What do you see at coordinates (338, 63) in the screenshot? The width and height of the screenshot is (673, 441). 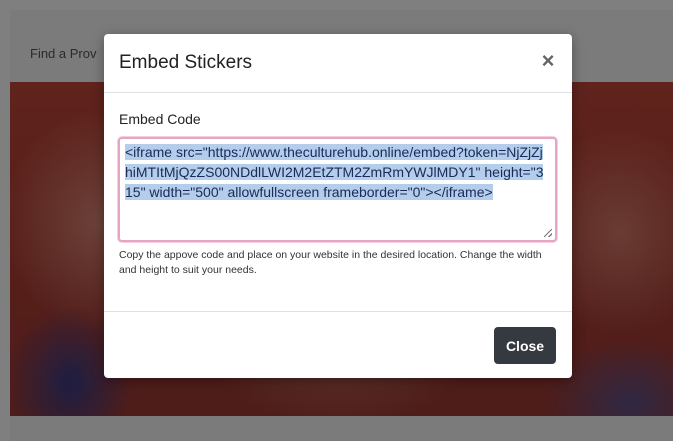 I see `modal-header: Embed Stickers ×` at bounding box center [338, 63].